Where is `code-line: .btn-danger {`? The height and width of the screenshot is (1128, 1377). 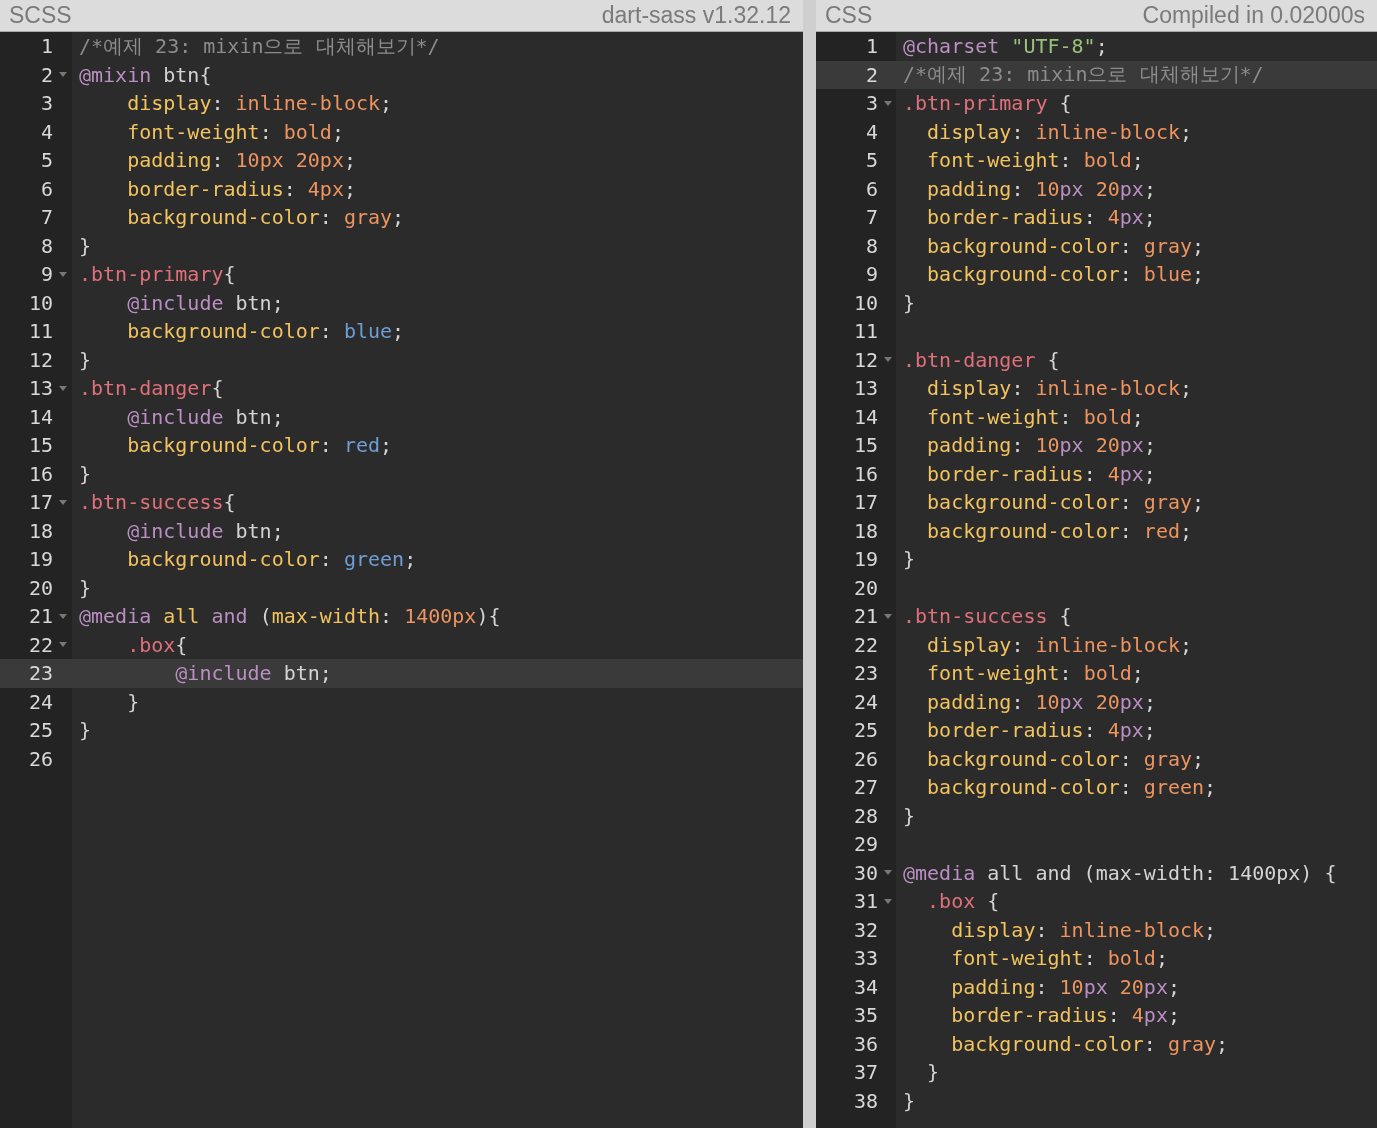 code-line: .btn-danger { is located at coordinates (981, 359).